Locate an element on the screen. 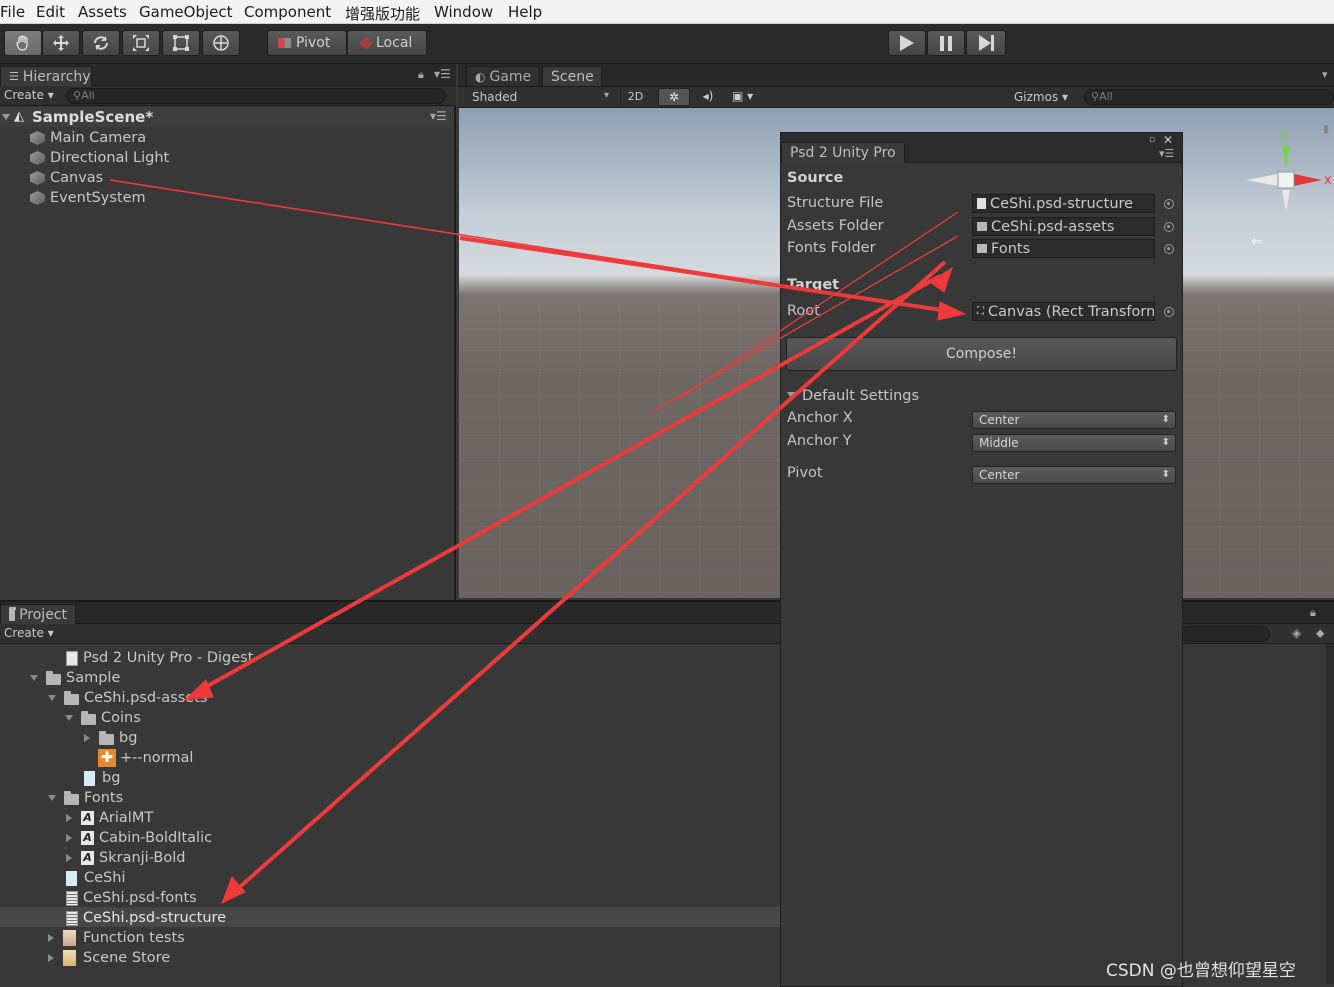 The image size is (1334, 987). anchor-y-dropdown: Middle is located at coordinates (1074, 443).